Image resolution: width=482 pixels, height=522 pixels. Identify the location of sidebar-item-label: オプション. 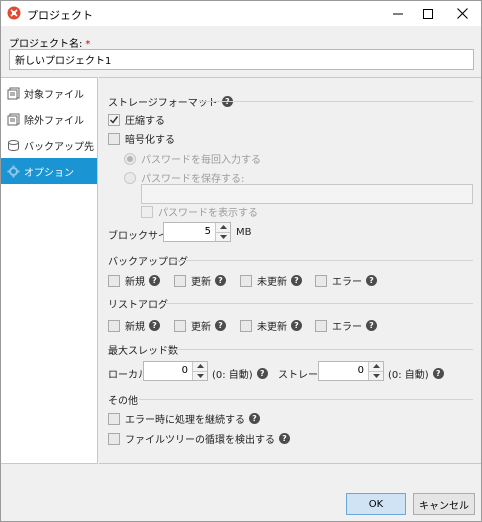
(49, 173).